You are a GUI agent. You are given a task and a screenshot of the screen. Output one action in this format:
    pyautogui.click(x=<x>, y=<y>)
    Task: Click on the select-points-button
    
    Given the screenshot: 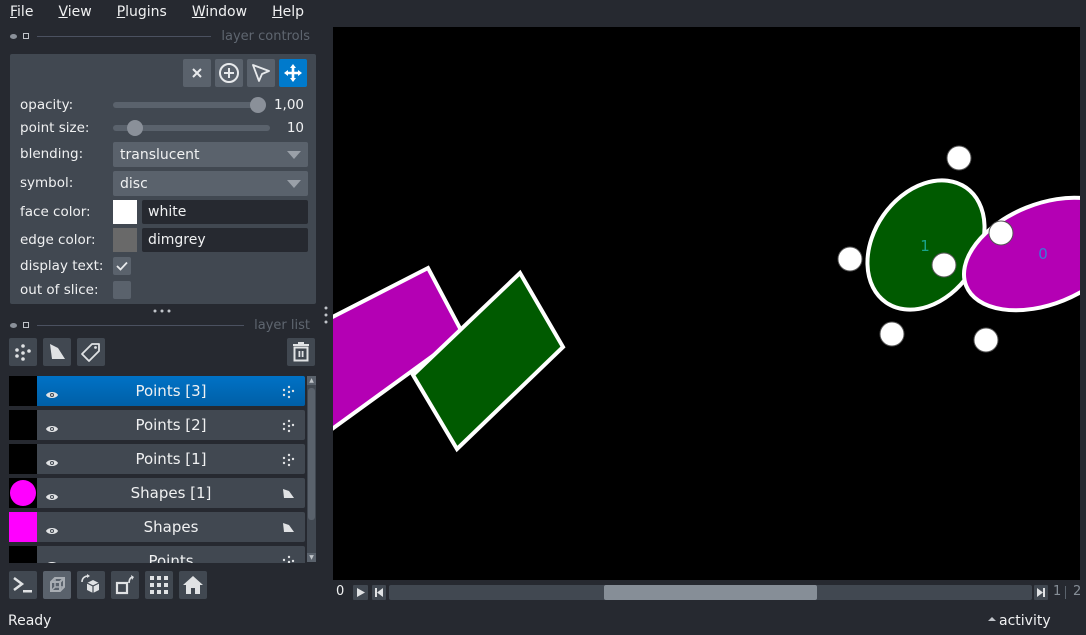 What is the action you would take?
    pyautogui.click(x=261, y=73)
    